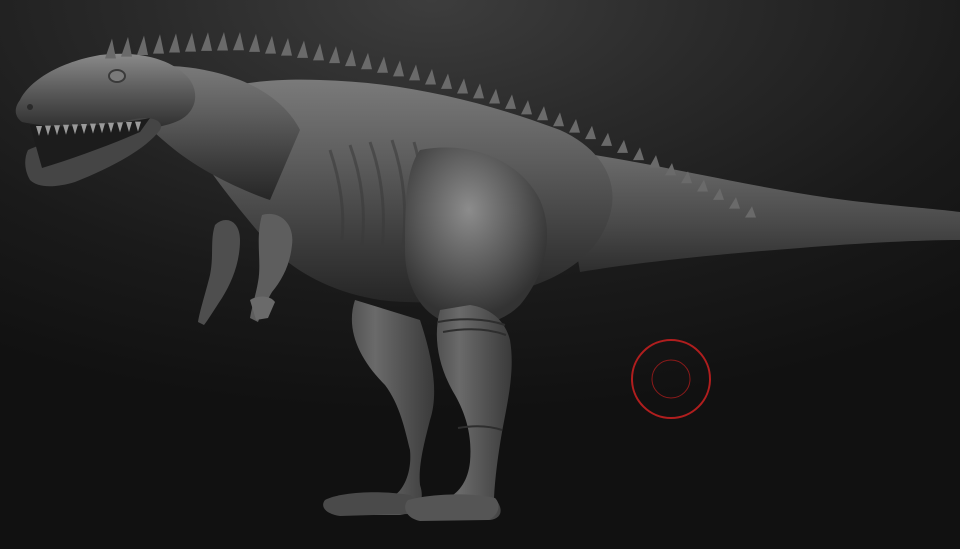 The width and height of the screenshot is (960, 549). I want to click on near-foot, so click(452, 507).